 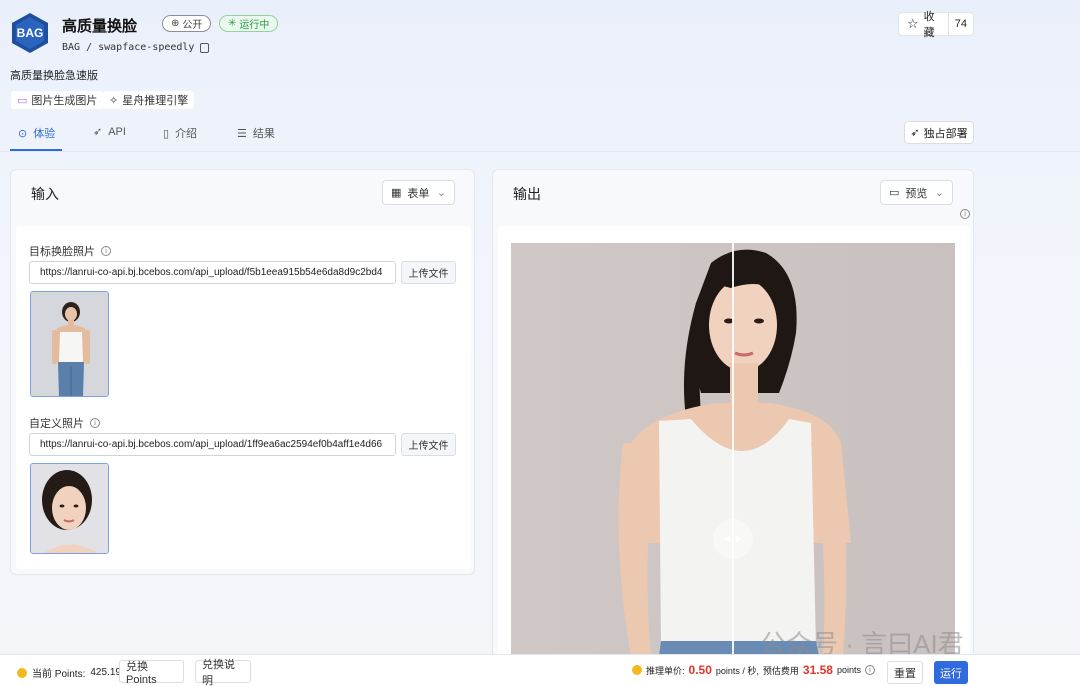 I want to click on status-icon: ✳, so click(x=232, y=23).